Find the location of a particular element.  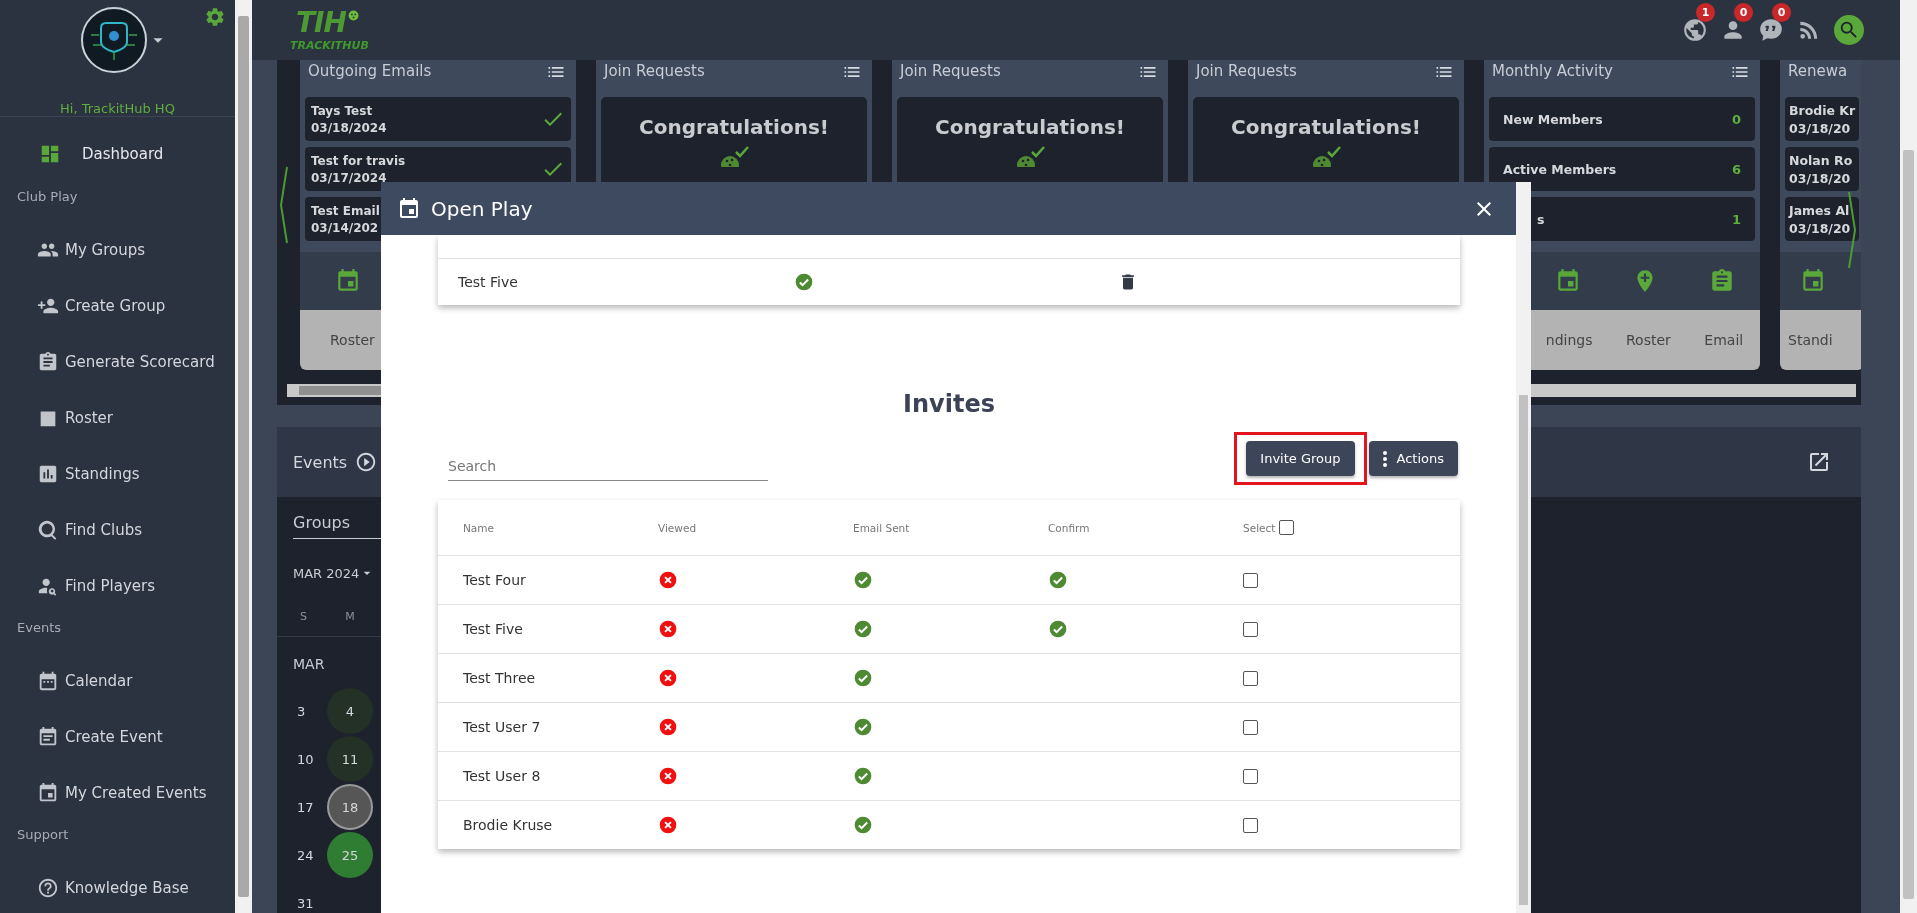

email-item: Tays Test 03/18/2024 is located at coordinates (438, 119).